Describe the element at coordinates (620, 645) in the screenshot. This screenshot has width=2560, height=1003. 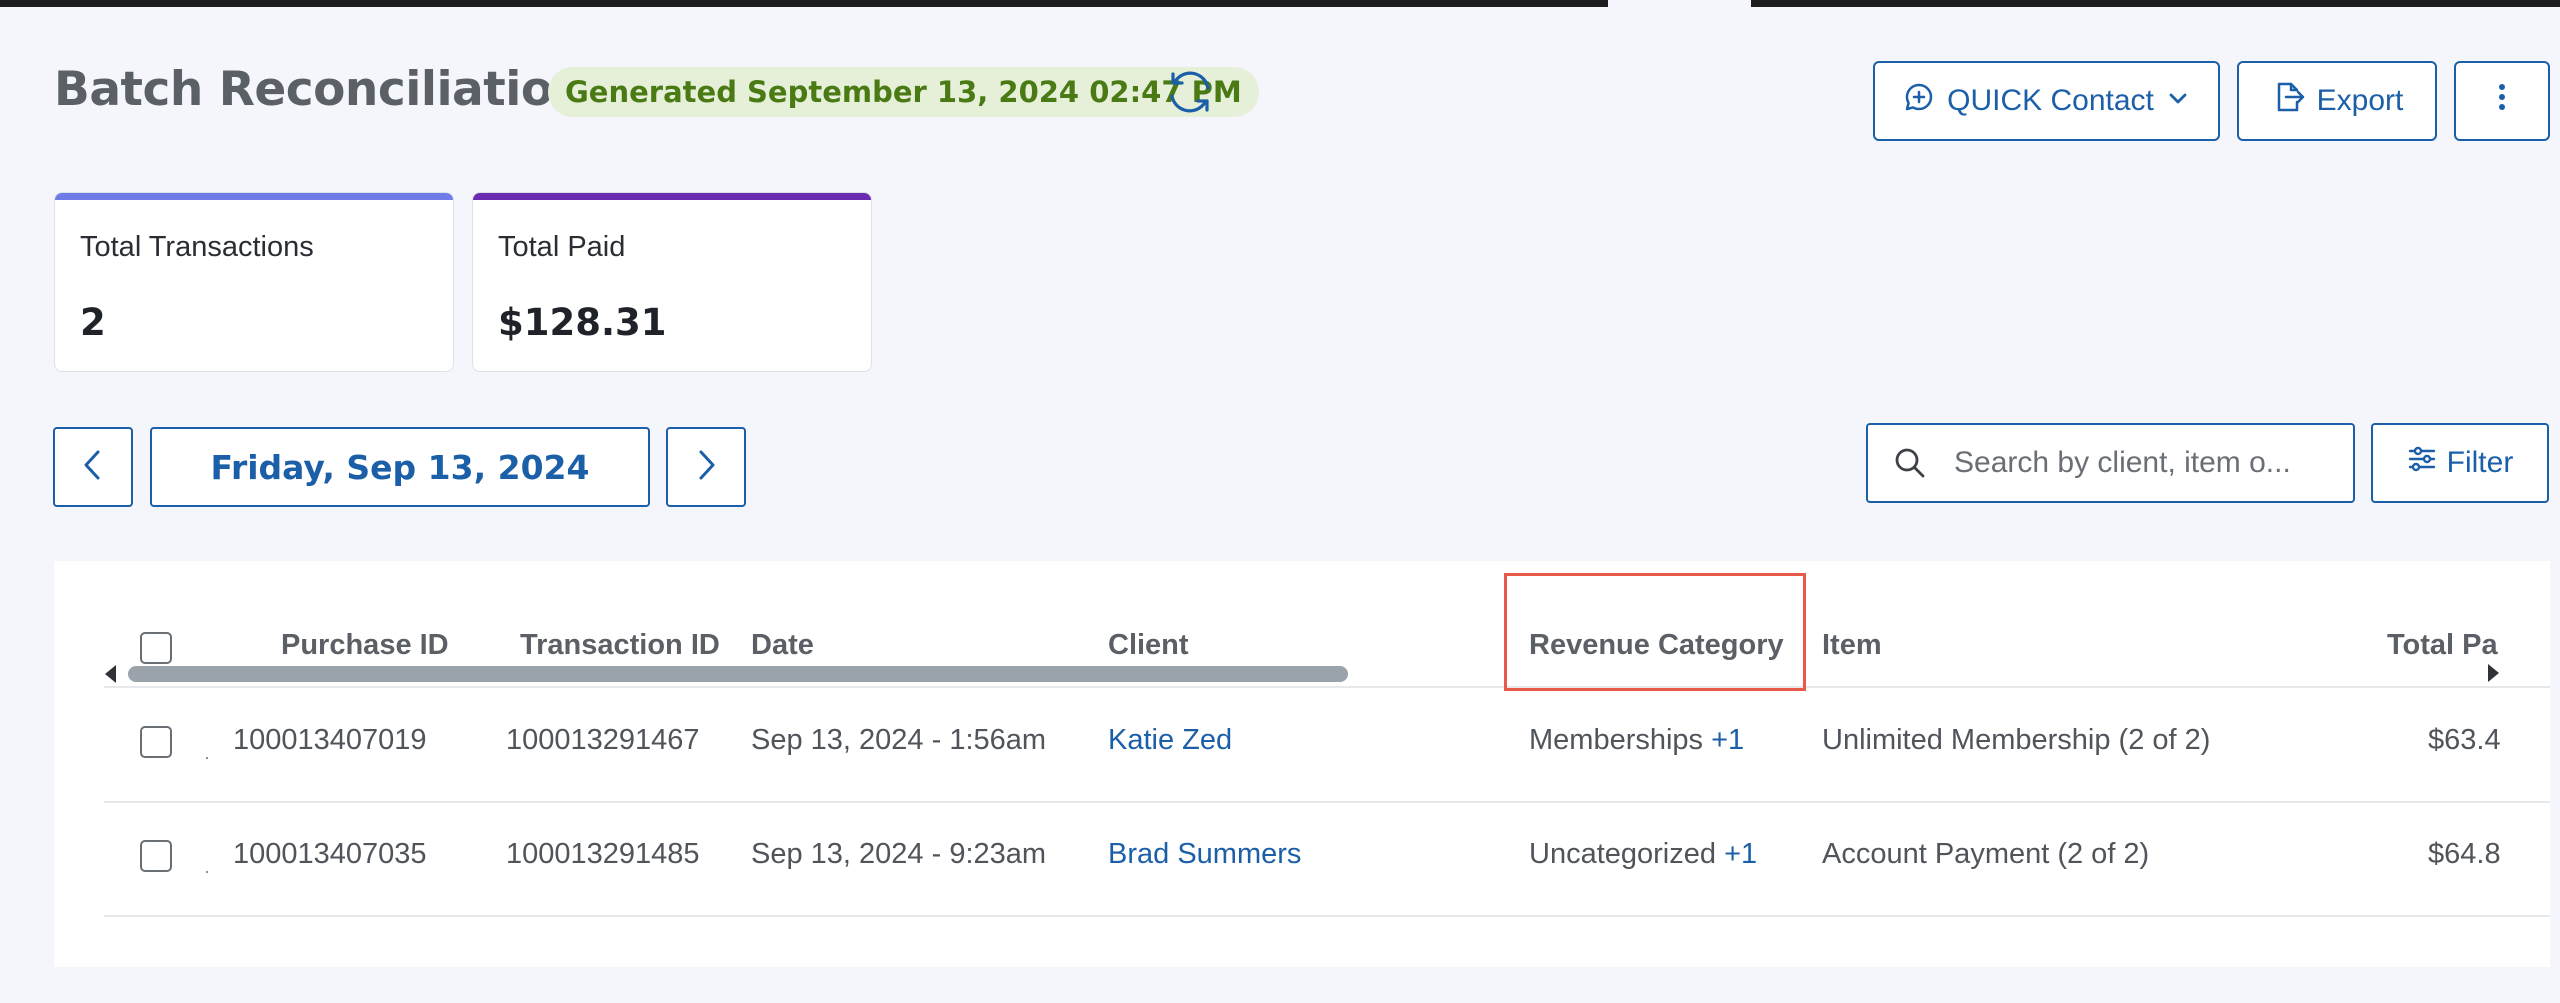
I see `column-header-transaction-id: Transaction ID` at that location.